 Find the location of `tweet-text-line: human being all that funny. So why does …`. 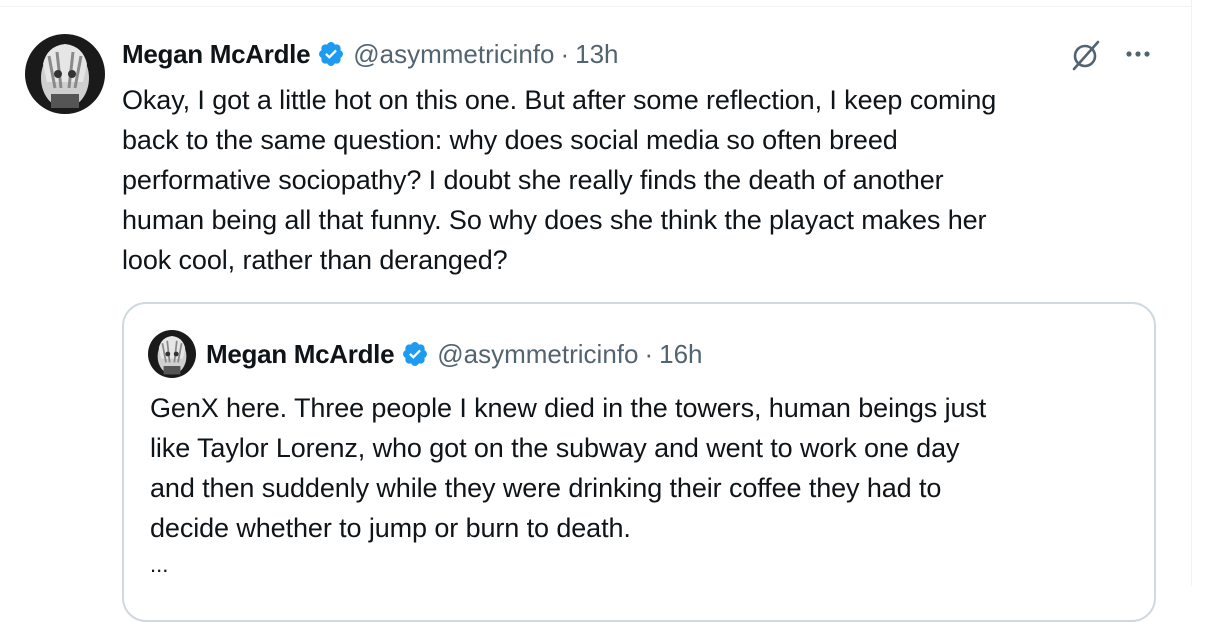

tweet-text-line: human being all that funny. So why does … is located at coordinates (554, 220).